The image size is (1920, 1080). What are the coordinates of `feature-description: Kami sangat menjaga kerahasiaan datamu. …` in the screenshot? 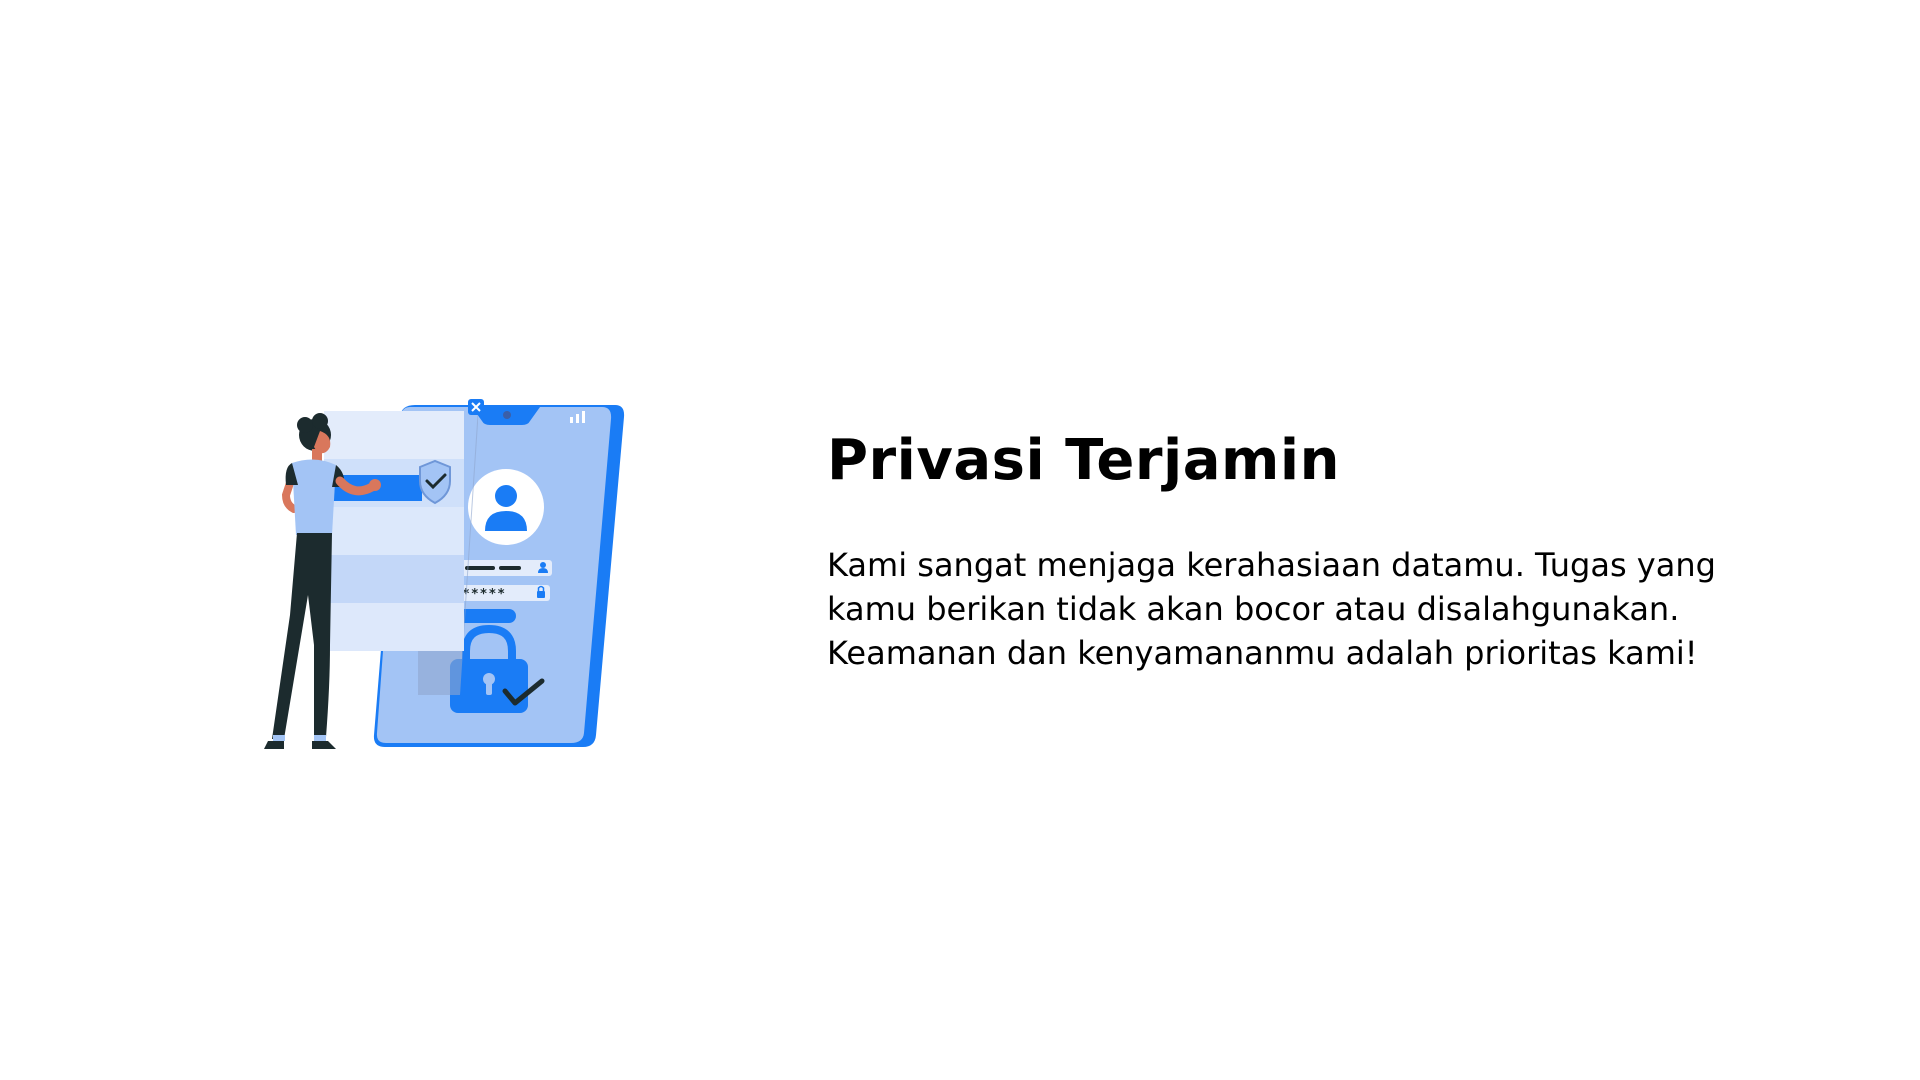 It's located at (1307, 609).